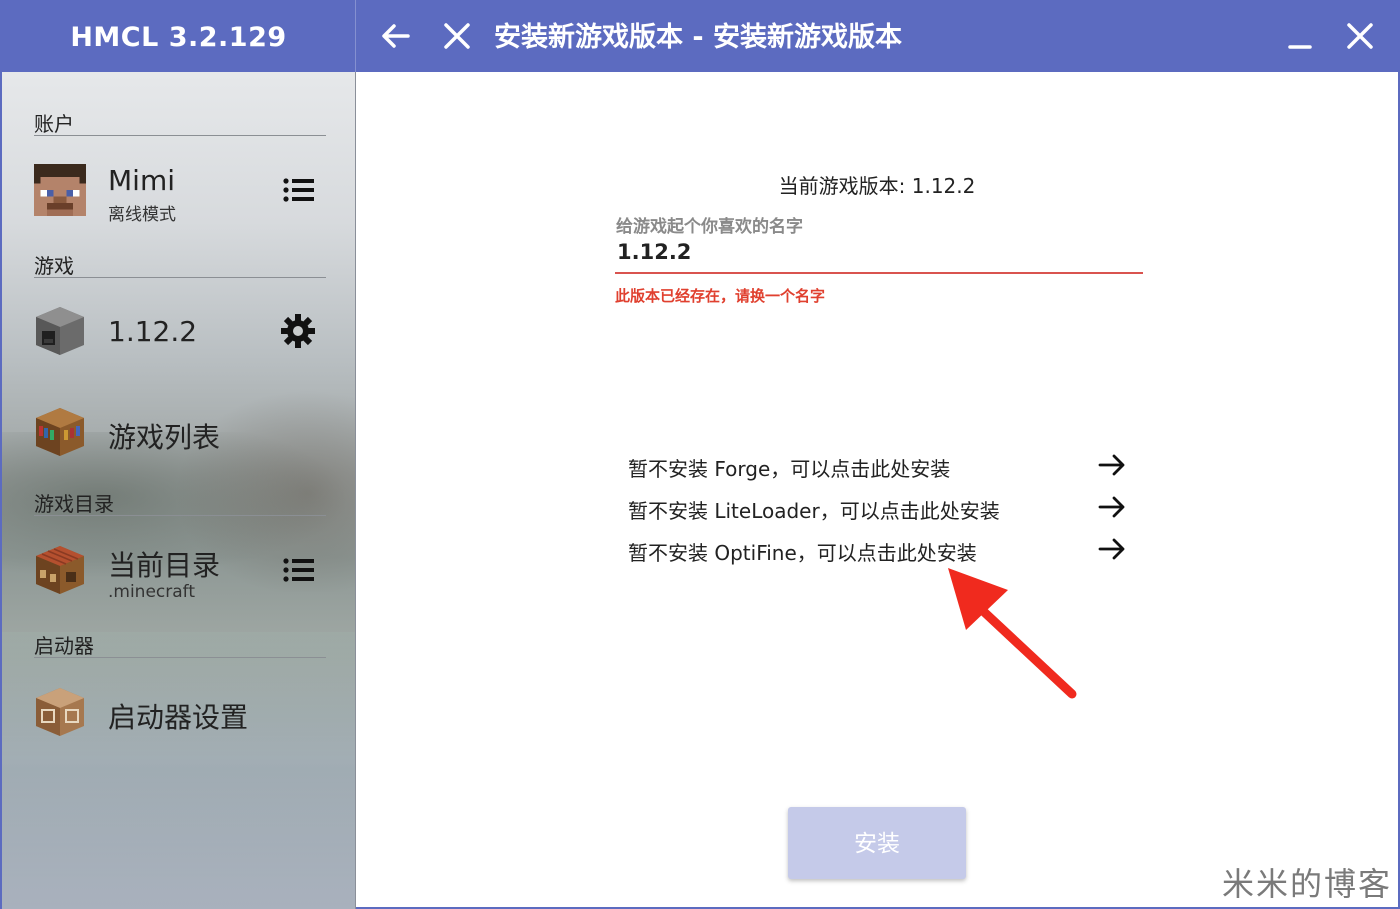  Describe the element at coordinates (74, 504) in the screenshot. I see `section-game-dir-label: 游戏目录` at that location.